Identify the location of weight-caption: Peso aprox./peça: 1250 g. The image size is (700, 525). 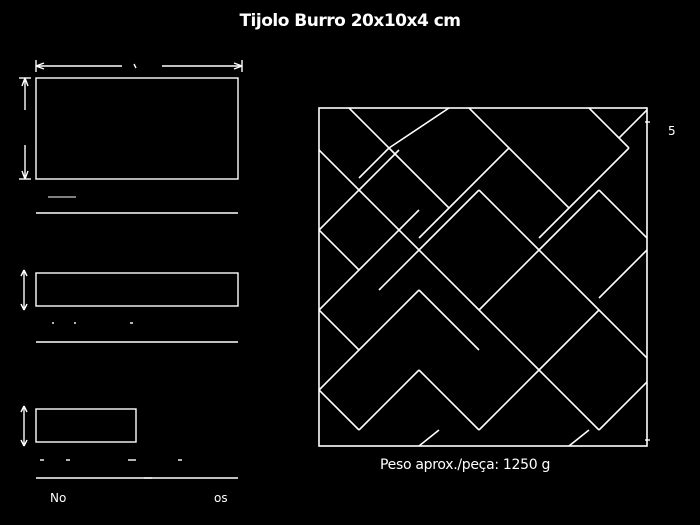
(465, 465).